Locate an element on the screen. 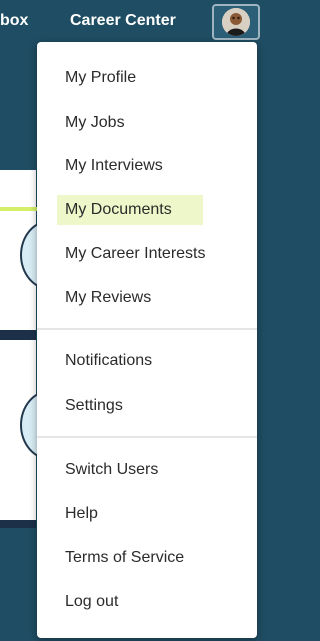 The image size is (320, 641). menu-item-log-out: Log out is located at coordinates (91, 602).